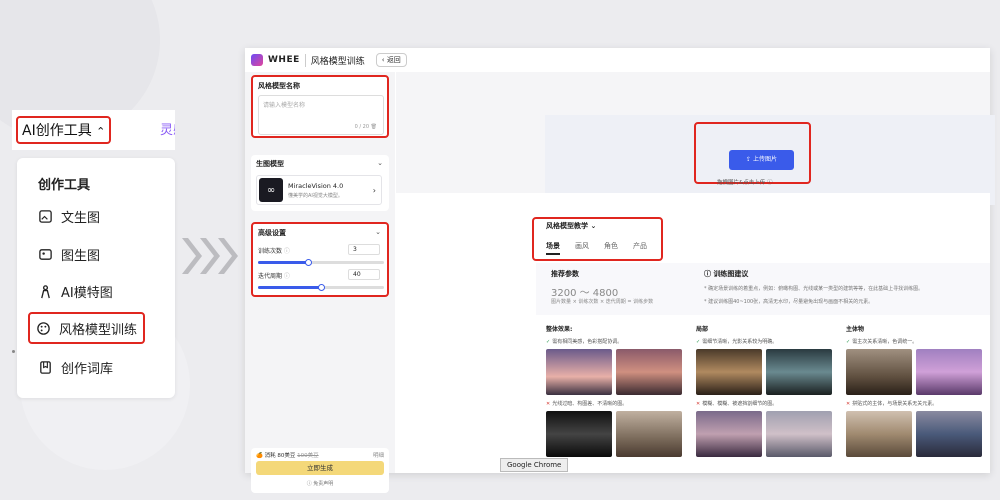 The height and width of the screenshot is (500, 1000). I want to click on epoch-input: 40, so click(364, 274).